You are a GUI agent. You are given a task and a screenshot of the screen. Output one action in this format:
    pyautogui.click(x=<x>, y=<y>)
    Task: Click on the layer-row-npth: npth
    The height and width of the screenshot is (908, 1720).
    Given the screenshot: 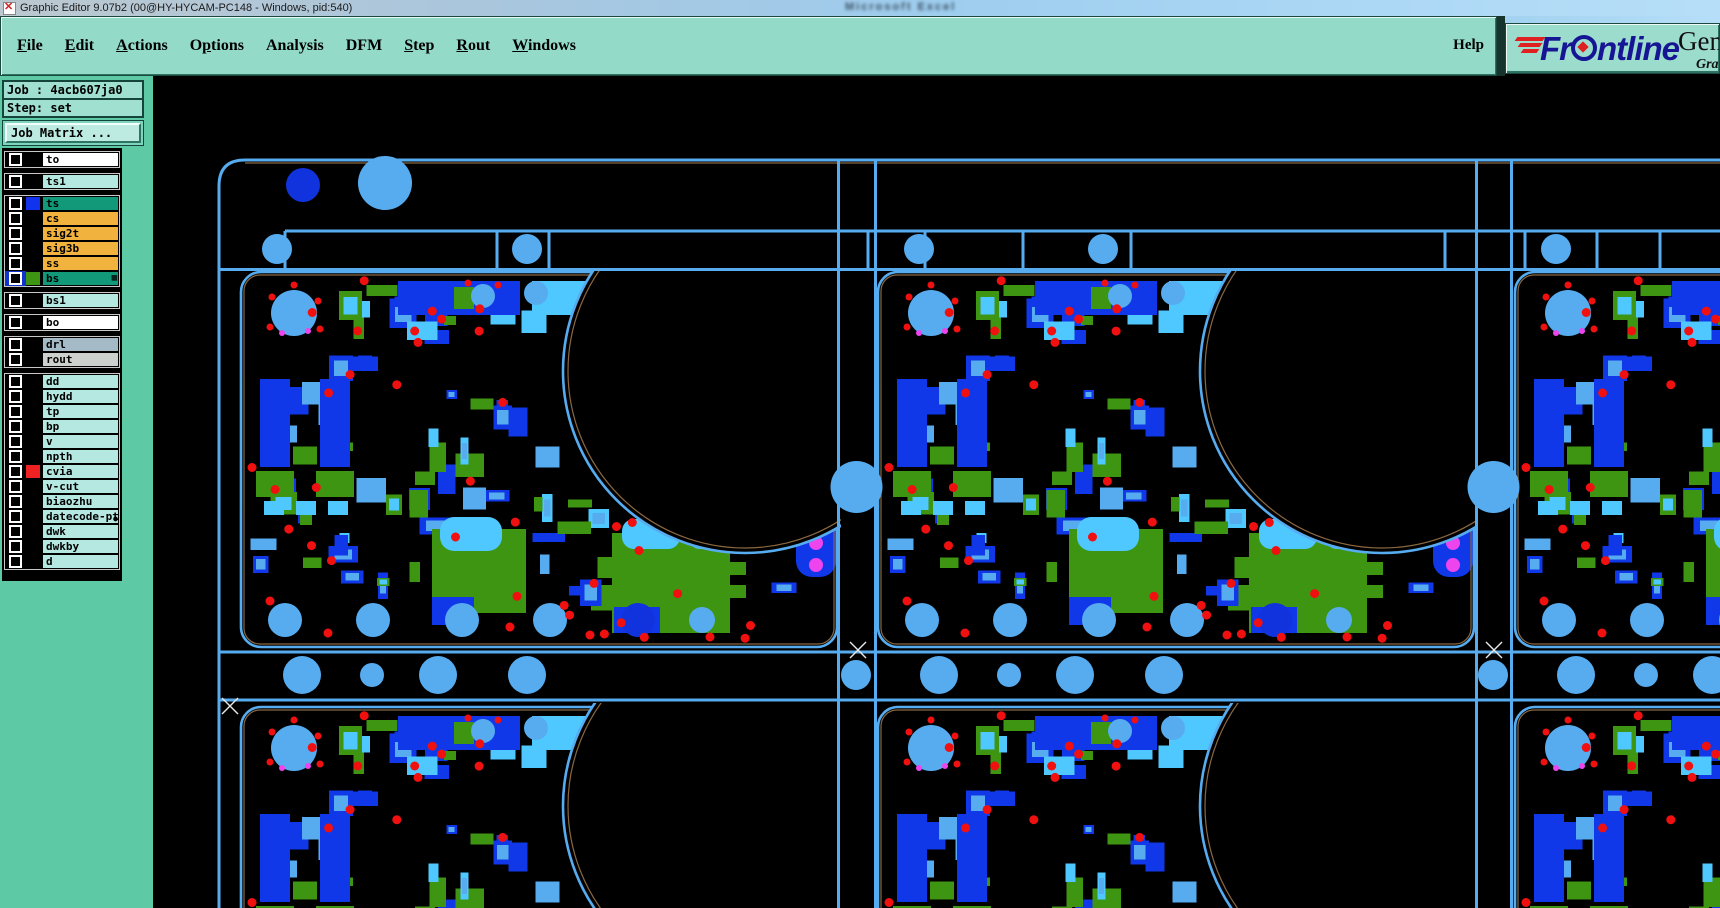 What is the action you would take?
    pyautogui.click(x=62, y=456)
    